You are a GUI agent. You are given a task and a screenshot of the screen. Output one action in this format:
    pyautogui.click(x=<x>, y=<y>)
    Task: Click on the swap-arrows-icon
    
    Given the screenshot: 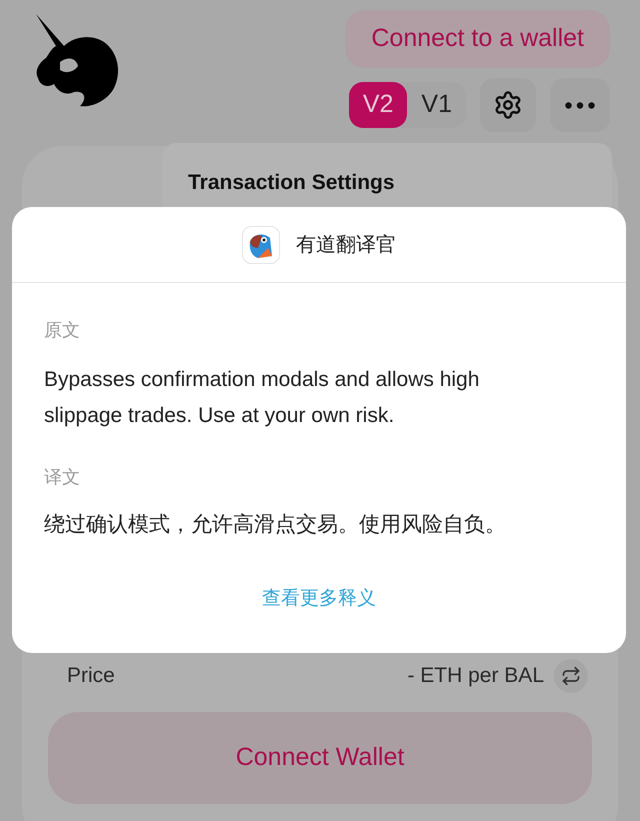 What is the action you would take?
    pyautogui.click(x=571, y=676)
    